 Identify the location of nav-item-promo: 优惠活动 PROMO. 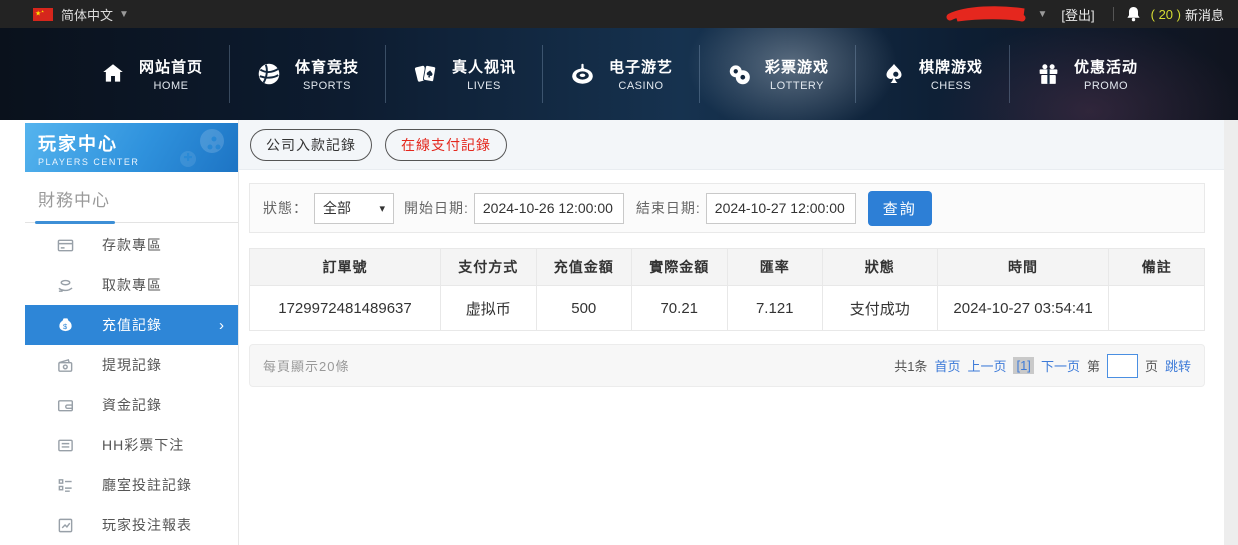
(1087, 74).